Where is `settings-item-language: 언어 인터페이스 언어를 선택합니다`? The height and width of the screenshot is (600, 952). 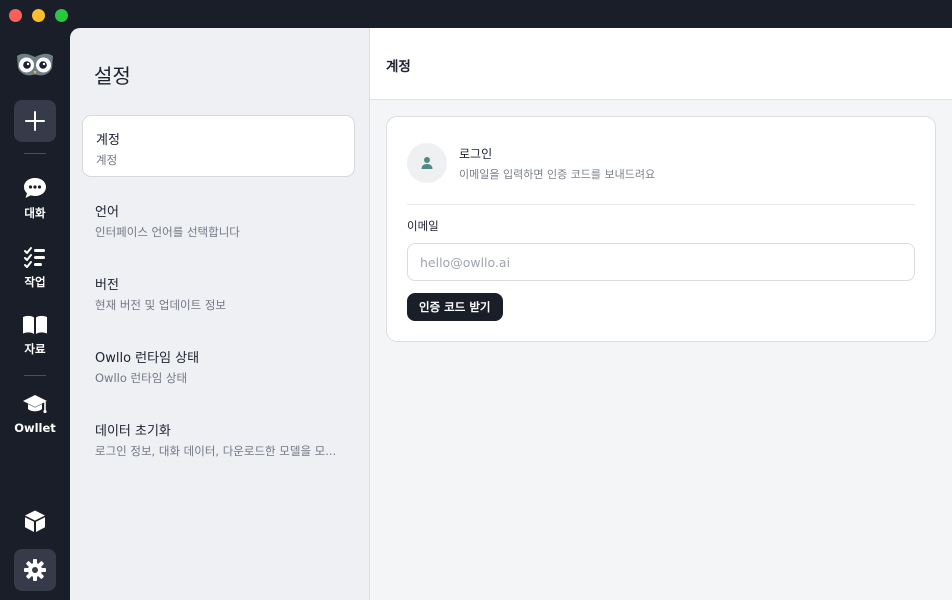
settings-item-language: 언어 인터페이스 언어를 선택합니다 is located at coordinates (218, 219).